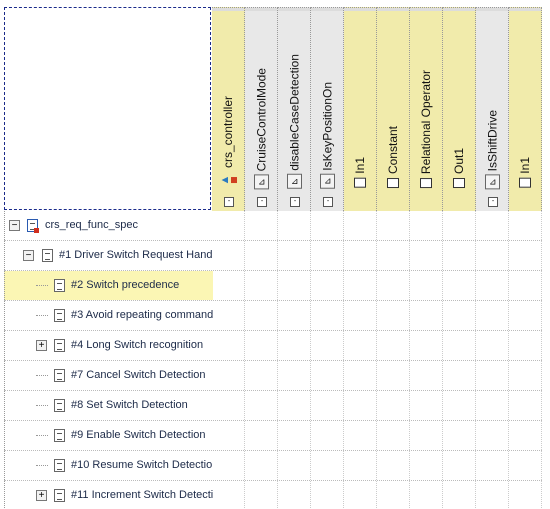 The width and height of the screenshot is (550, 509). I want to click on row-name-cell: + #11 Increment Switch Detection, so click(108, 495).